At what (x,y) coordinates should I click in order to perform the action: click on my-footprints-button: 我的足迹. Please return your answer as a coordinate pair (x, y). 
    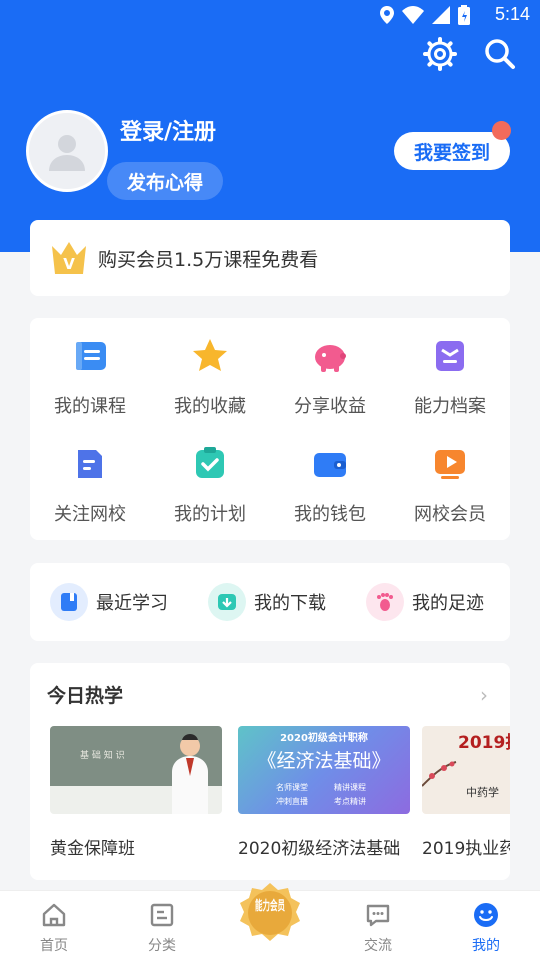
    Looking at the image, I should click on (425, 602).